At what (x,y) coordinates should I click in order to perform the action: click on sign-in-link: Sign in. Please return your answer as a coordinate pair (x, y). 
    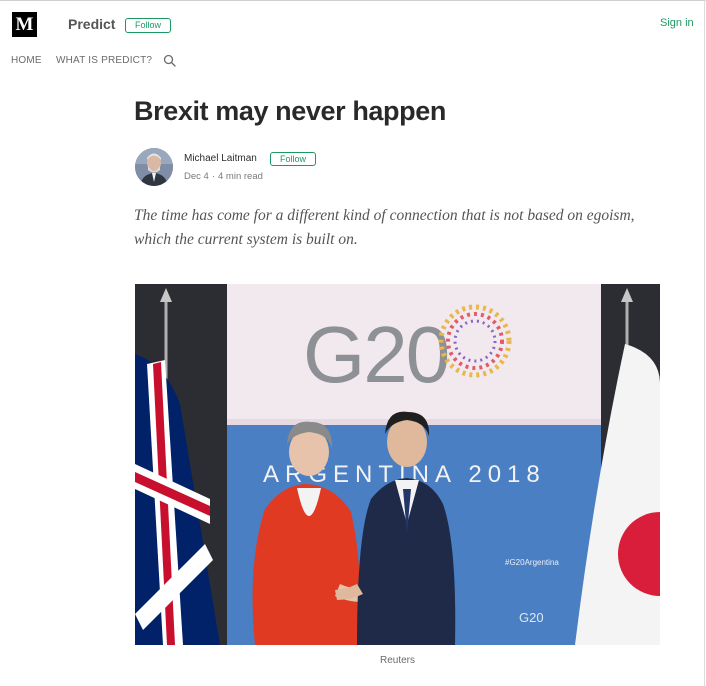
    Looking at the image, I should click on (677, 23).